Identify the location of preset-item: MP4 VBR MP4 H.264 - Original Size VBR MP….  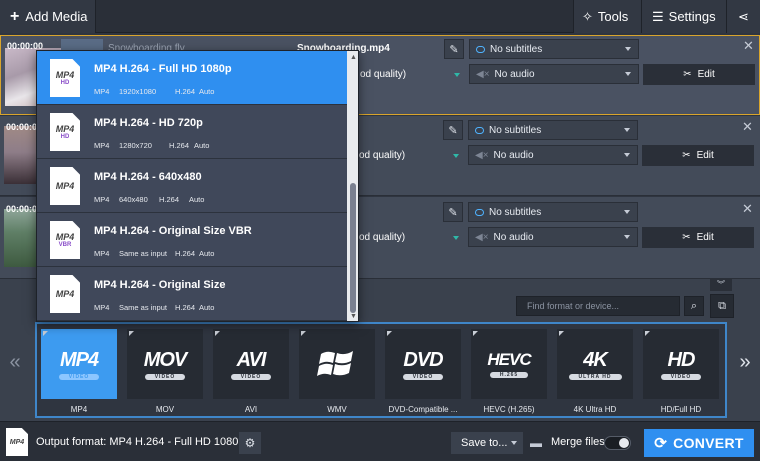
(192, 240).